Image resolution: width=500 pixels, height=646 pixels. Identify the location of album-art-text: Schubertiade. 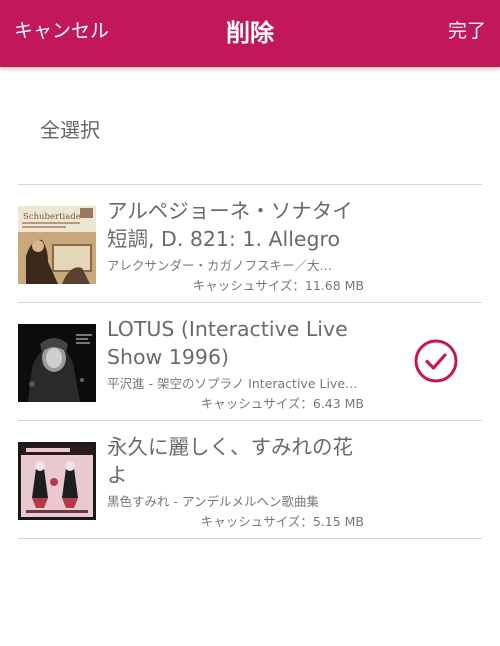
(52, 217).